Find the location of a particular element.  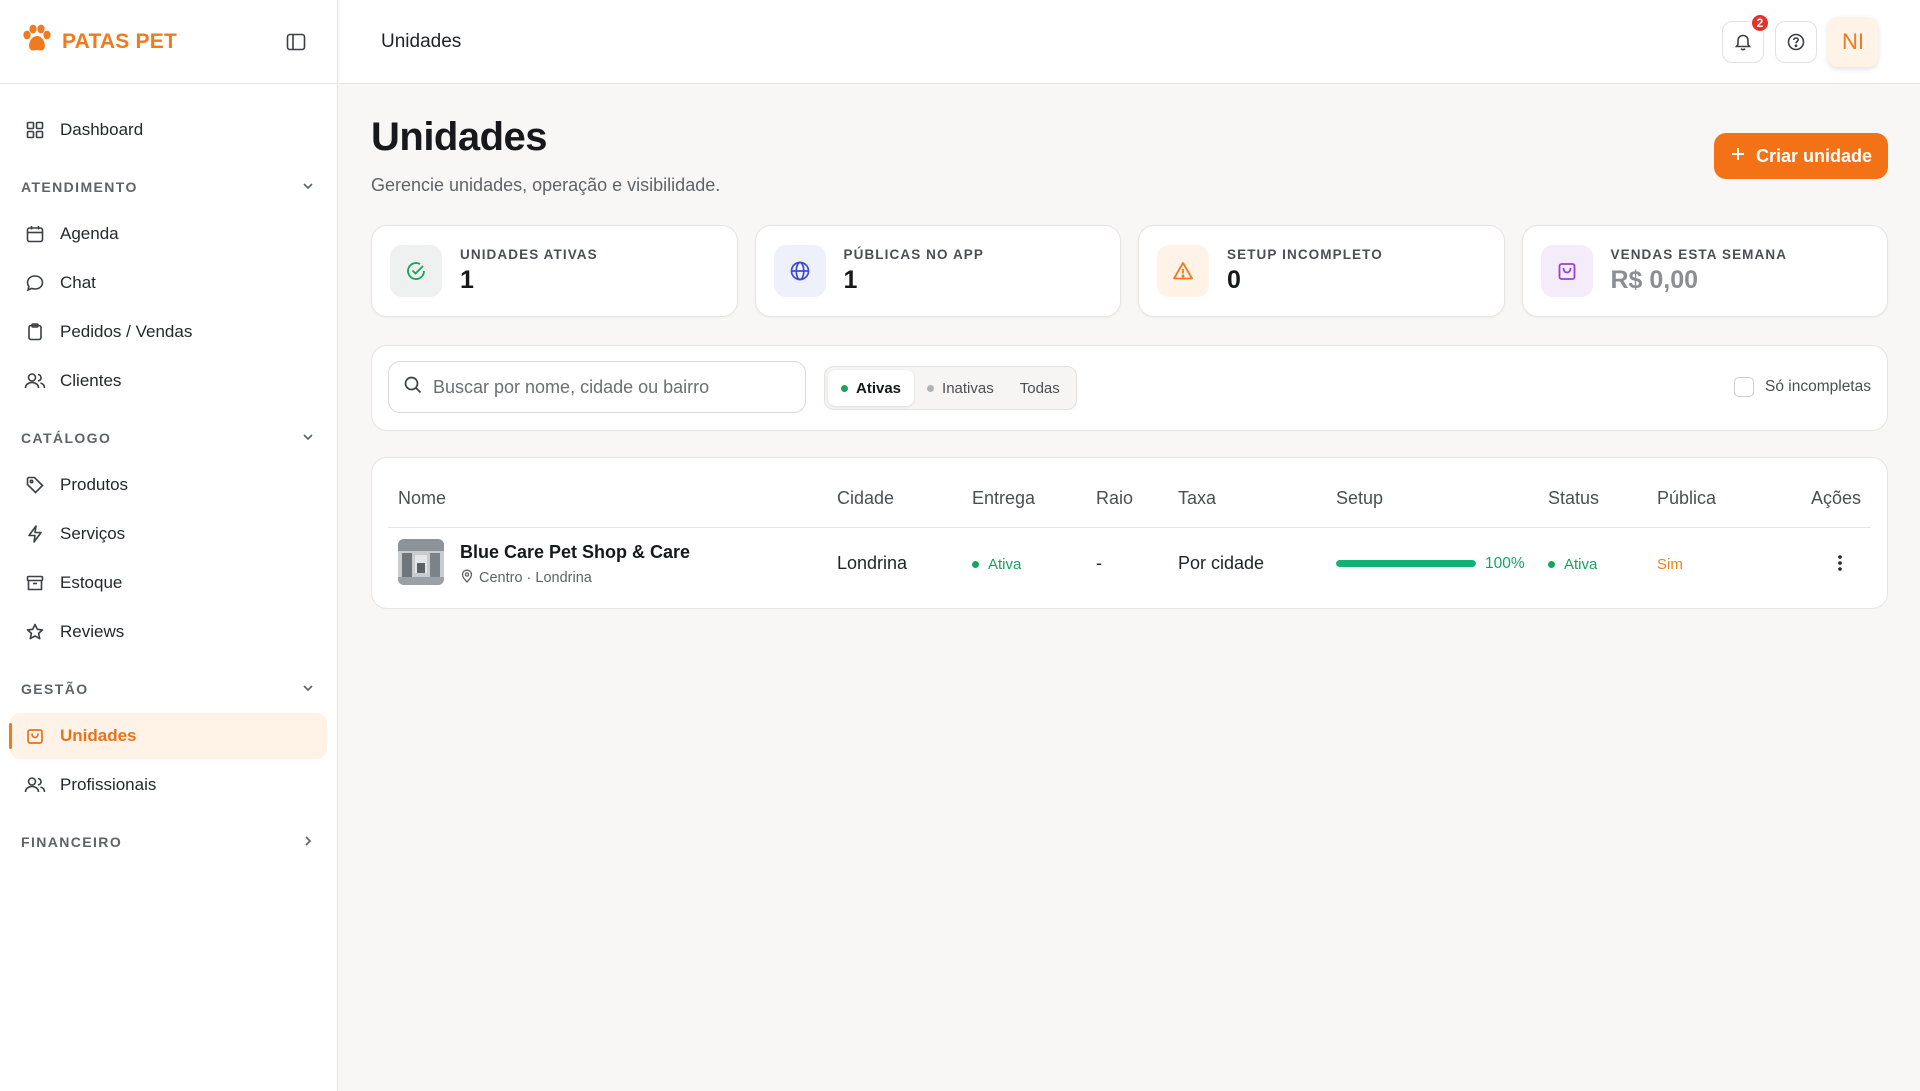

column-header-publica: Pública is located at coordinates (1686, 498).